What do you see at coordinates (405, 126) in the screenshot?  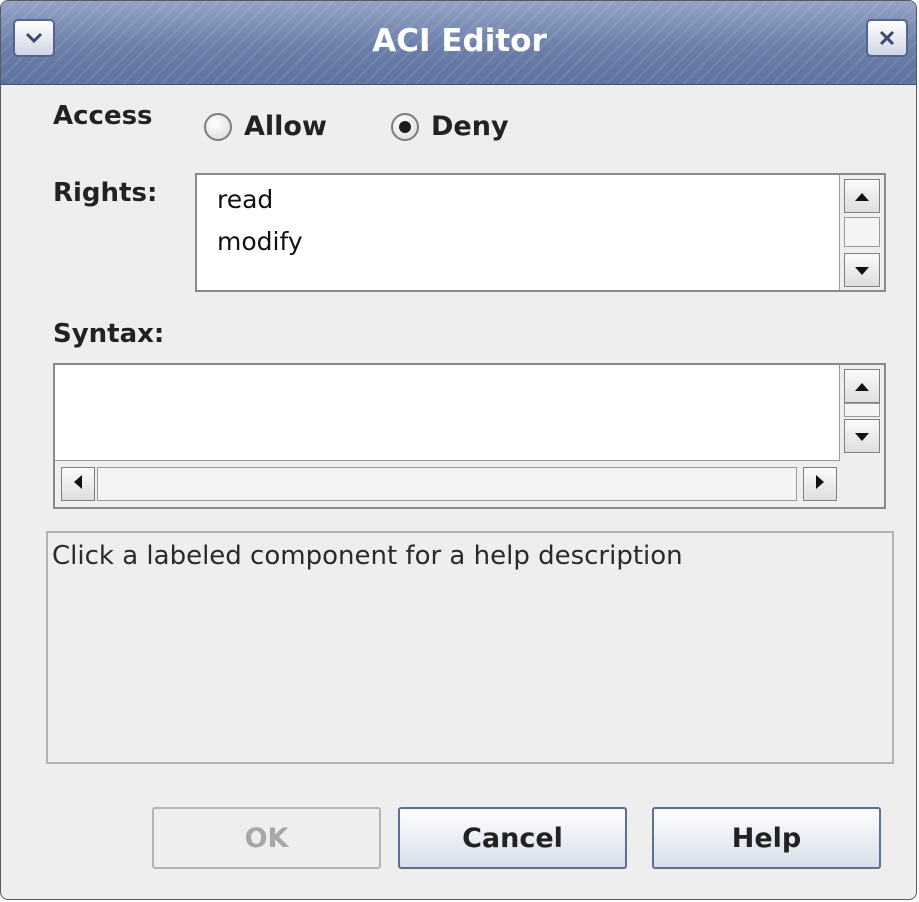 I see `radio-indicator-selected` at bounding box center [405, 126].